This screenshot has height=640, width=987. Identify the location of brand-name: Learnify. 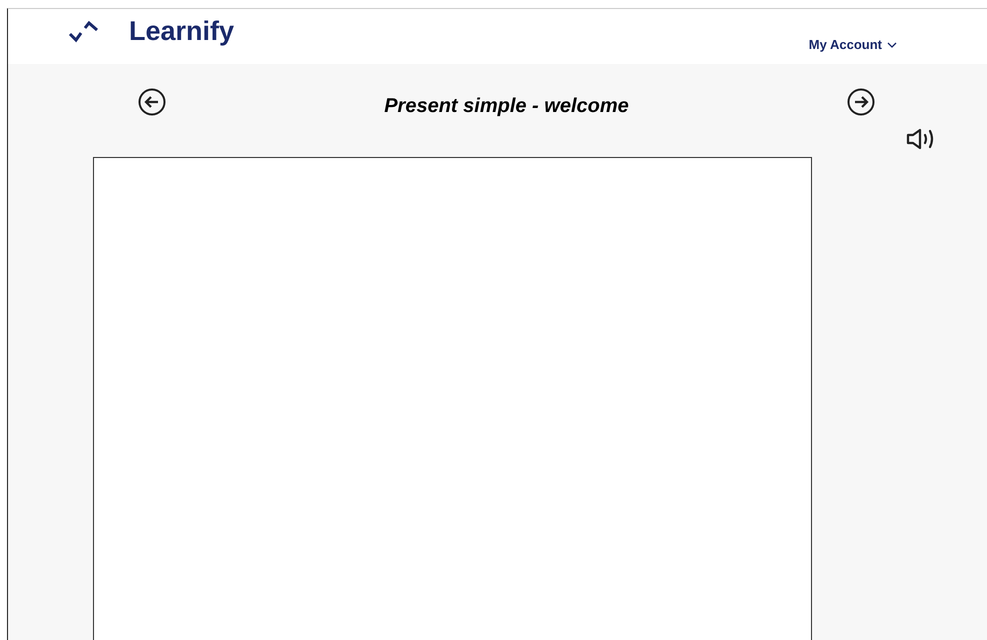
(181, 31).